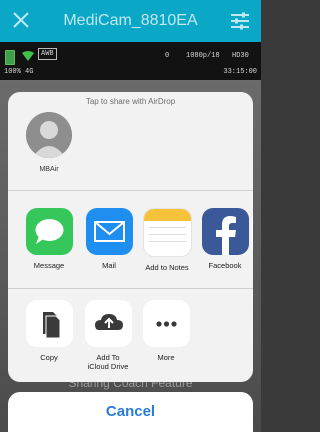 This screenshot has width=320, height=432. What do you see at coordinates (108, 323) in the screenshot?
I see `cloud-upload-icon` at bounding box center [108, 323].